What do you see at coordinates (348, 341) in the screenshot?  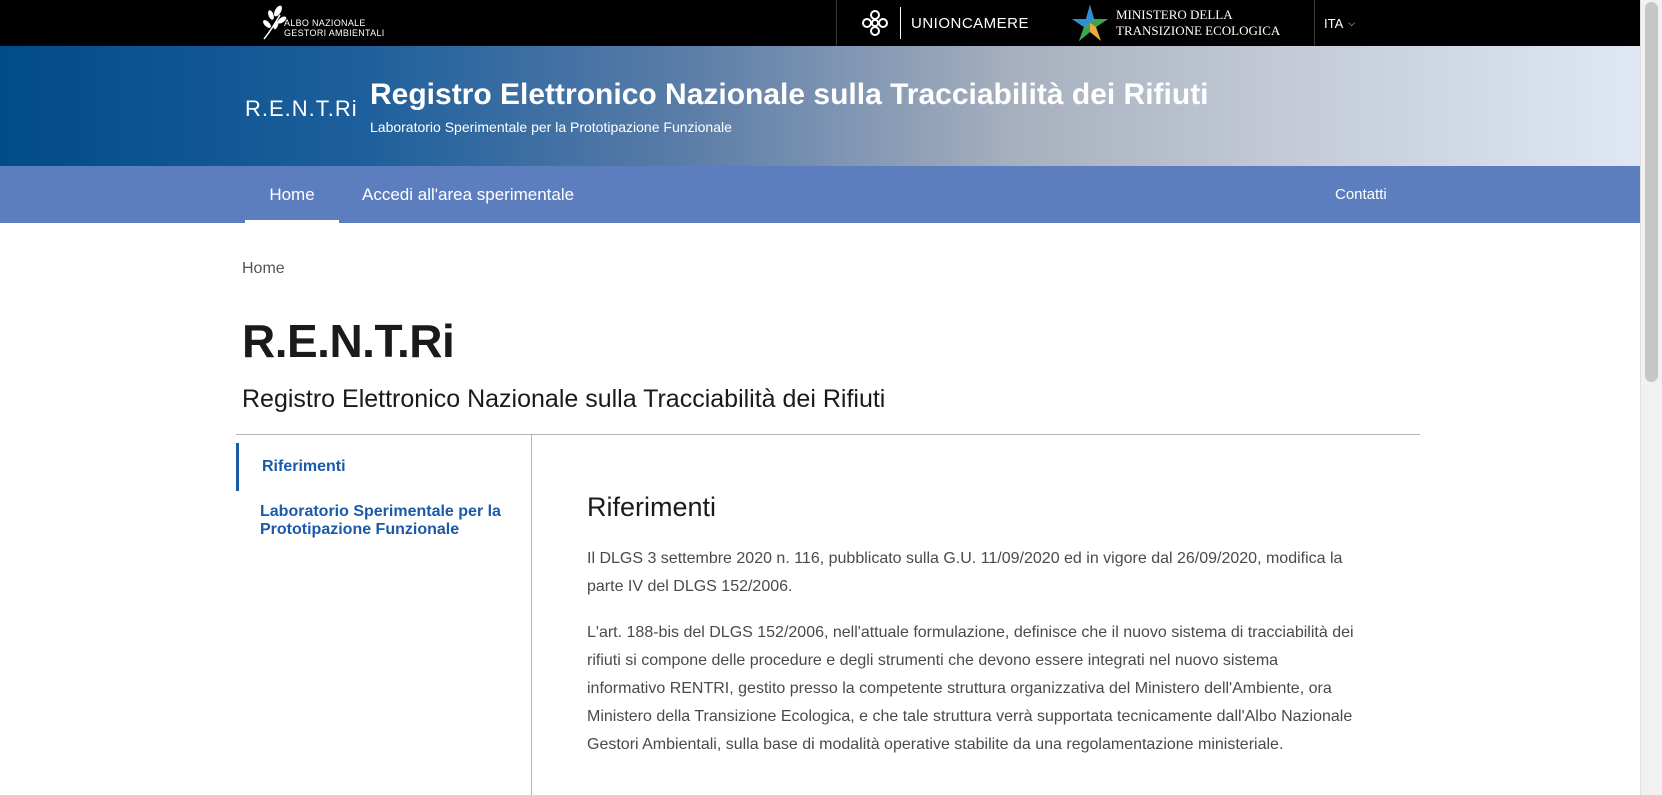 I see `page-title: R.E.N.T.Ri` at bounding box center [348, 341].